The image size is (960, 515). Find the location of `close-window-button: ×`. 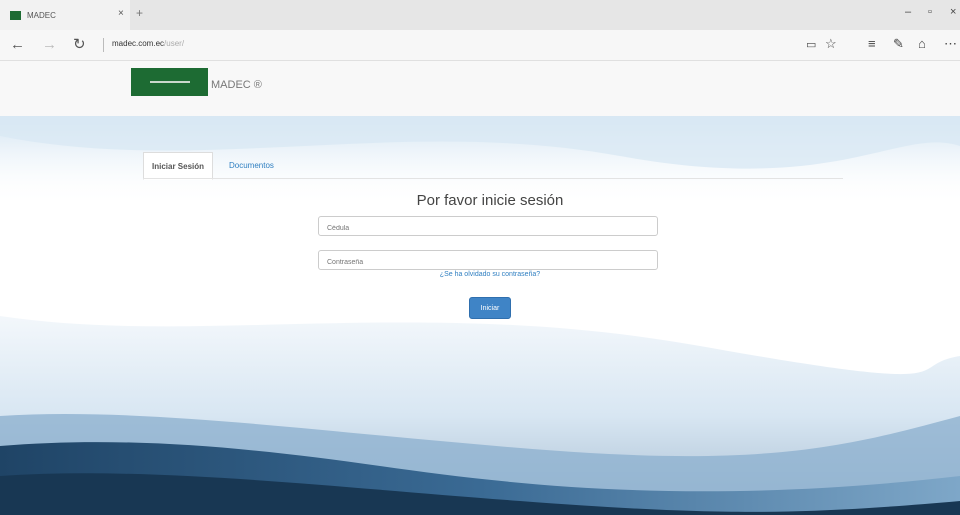

close-window-button: × is located at coordinates (953, 12).